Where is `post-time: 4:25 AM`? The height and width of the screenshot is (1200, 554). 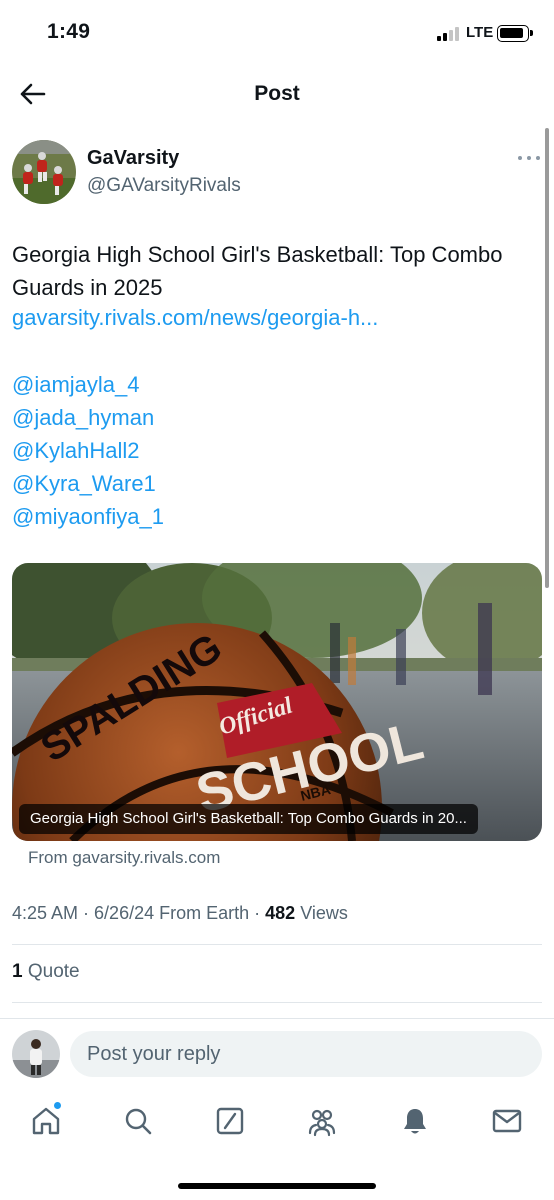 post-time: 4:25 AM is located at coordinates (45, 913).